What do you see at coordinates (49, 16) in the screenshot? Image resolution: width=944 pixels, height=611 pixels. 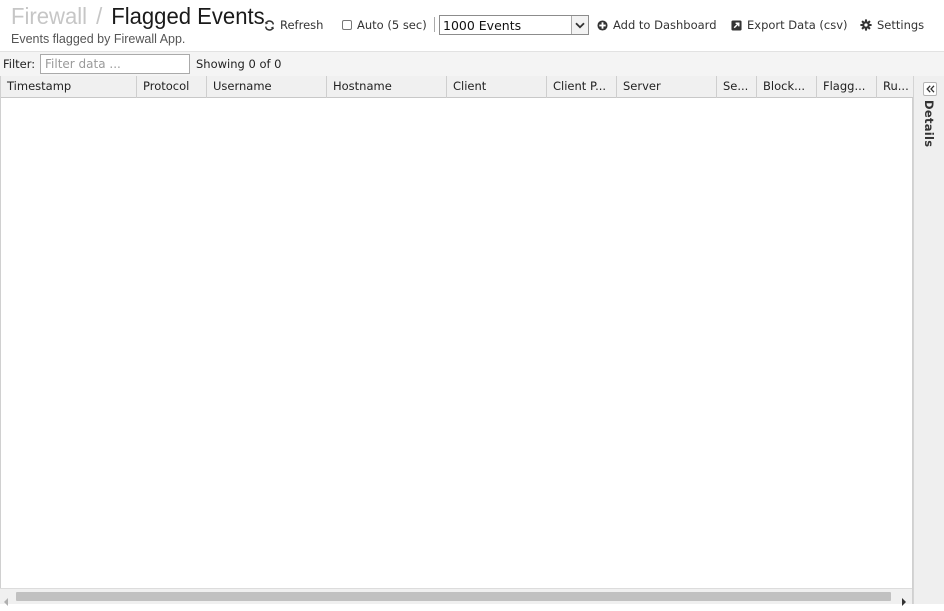 I see `breadcrumb-parent-link: Firewall` at bounding box center [49, 16].